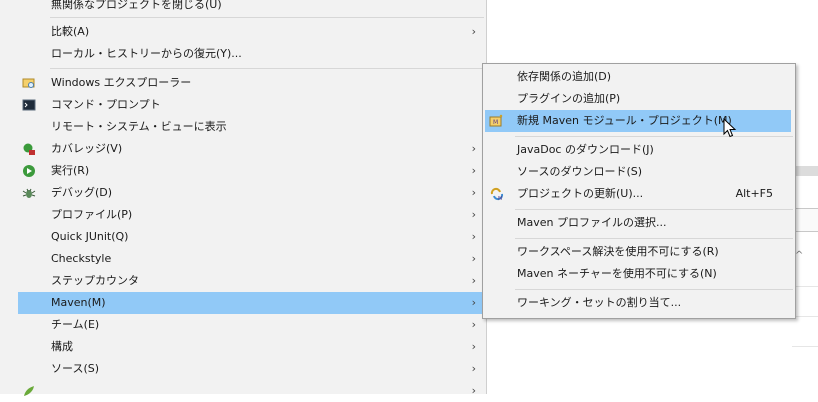 The height and width of the screenshot is (402, 818). I want to click on menu-item-label: ソース(S), so click(75, 368).